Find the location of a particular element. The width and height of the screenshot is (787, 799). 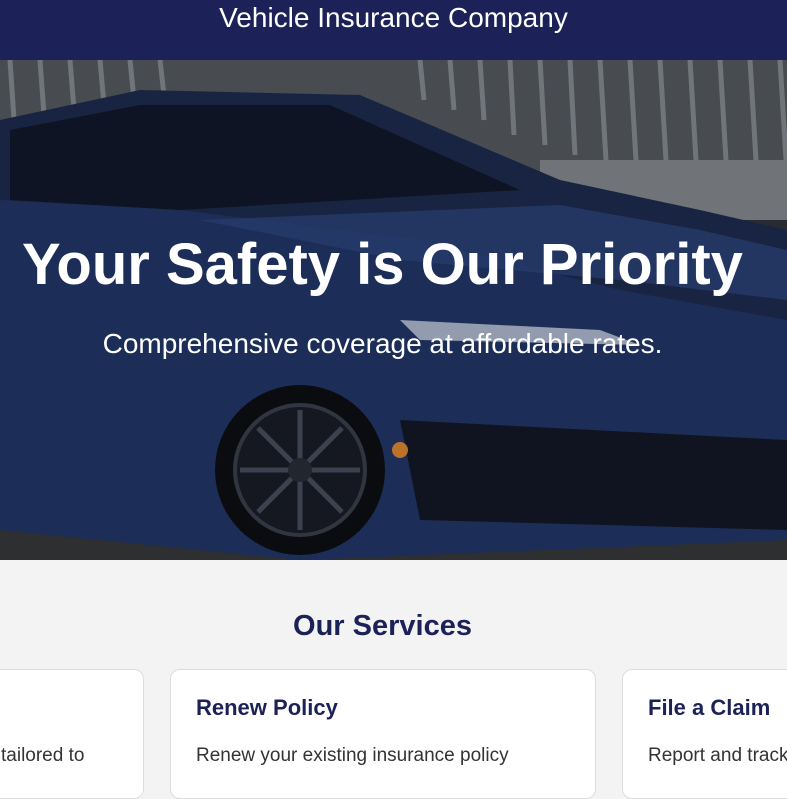

hero-title: Your Safety is Our Priority is located at coordinates (382, 264).